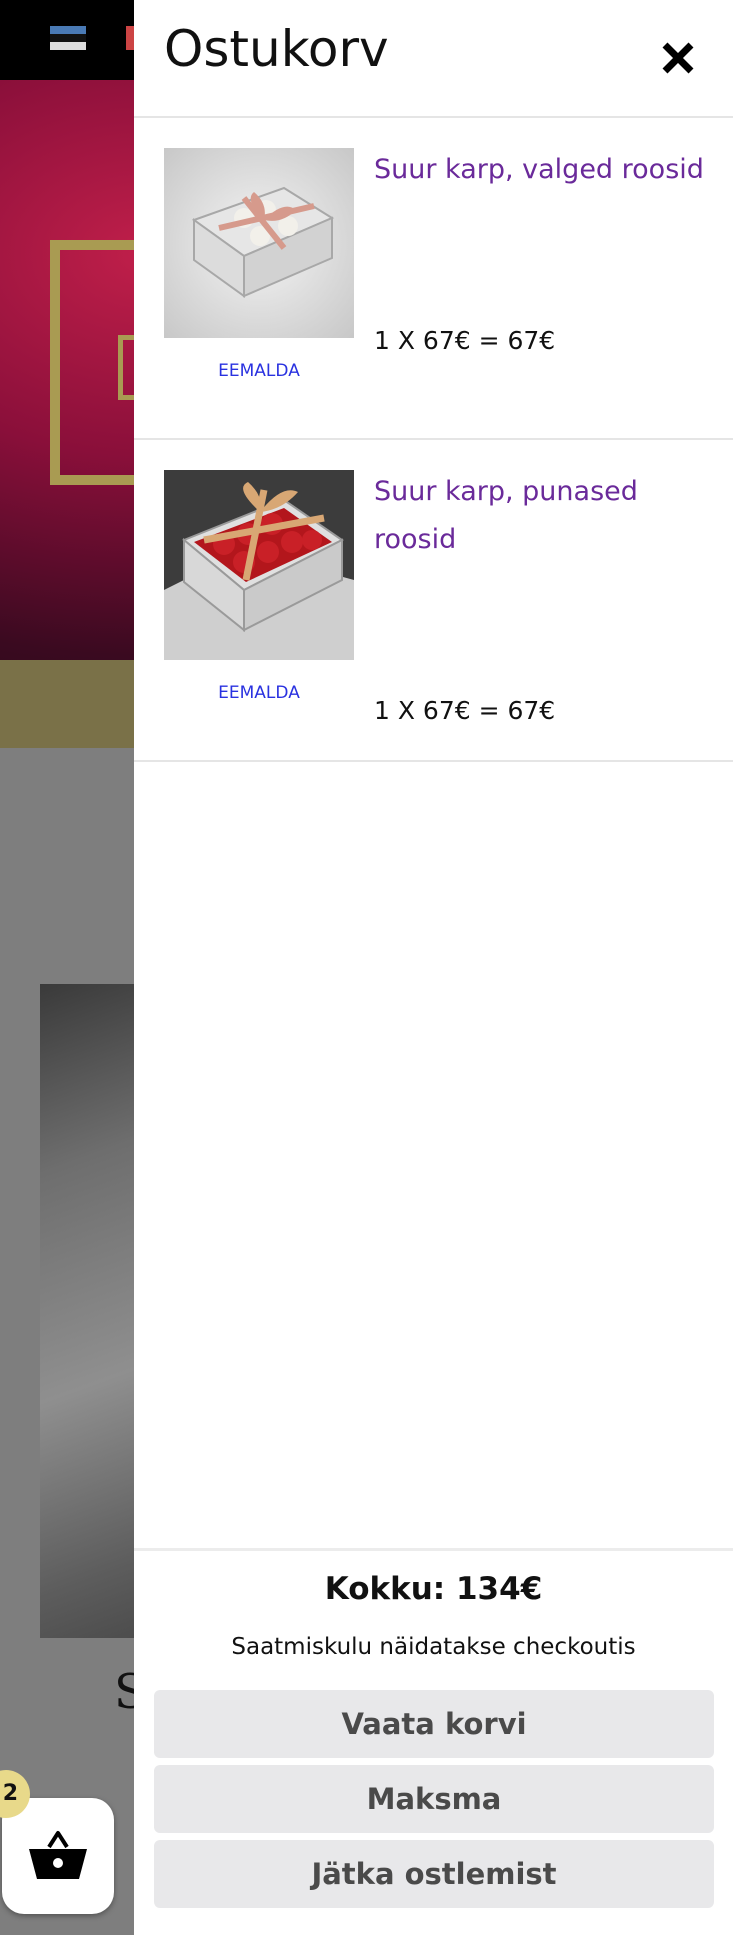 Image resolution: width=733 pixels, height=1935 pixels. What do you see at coordinates (433, 1589) in the screenshot?
I see `cart-total: Kokku: 134€` at bounding box center [433, 1589].